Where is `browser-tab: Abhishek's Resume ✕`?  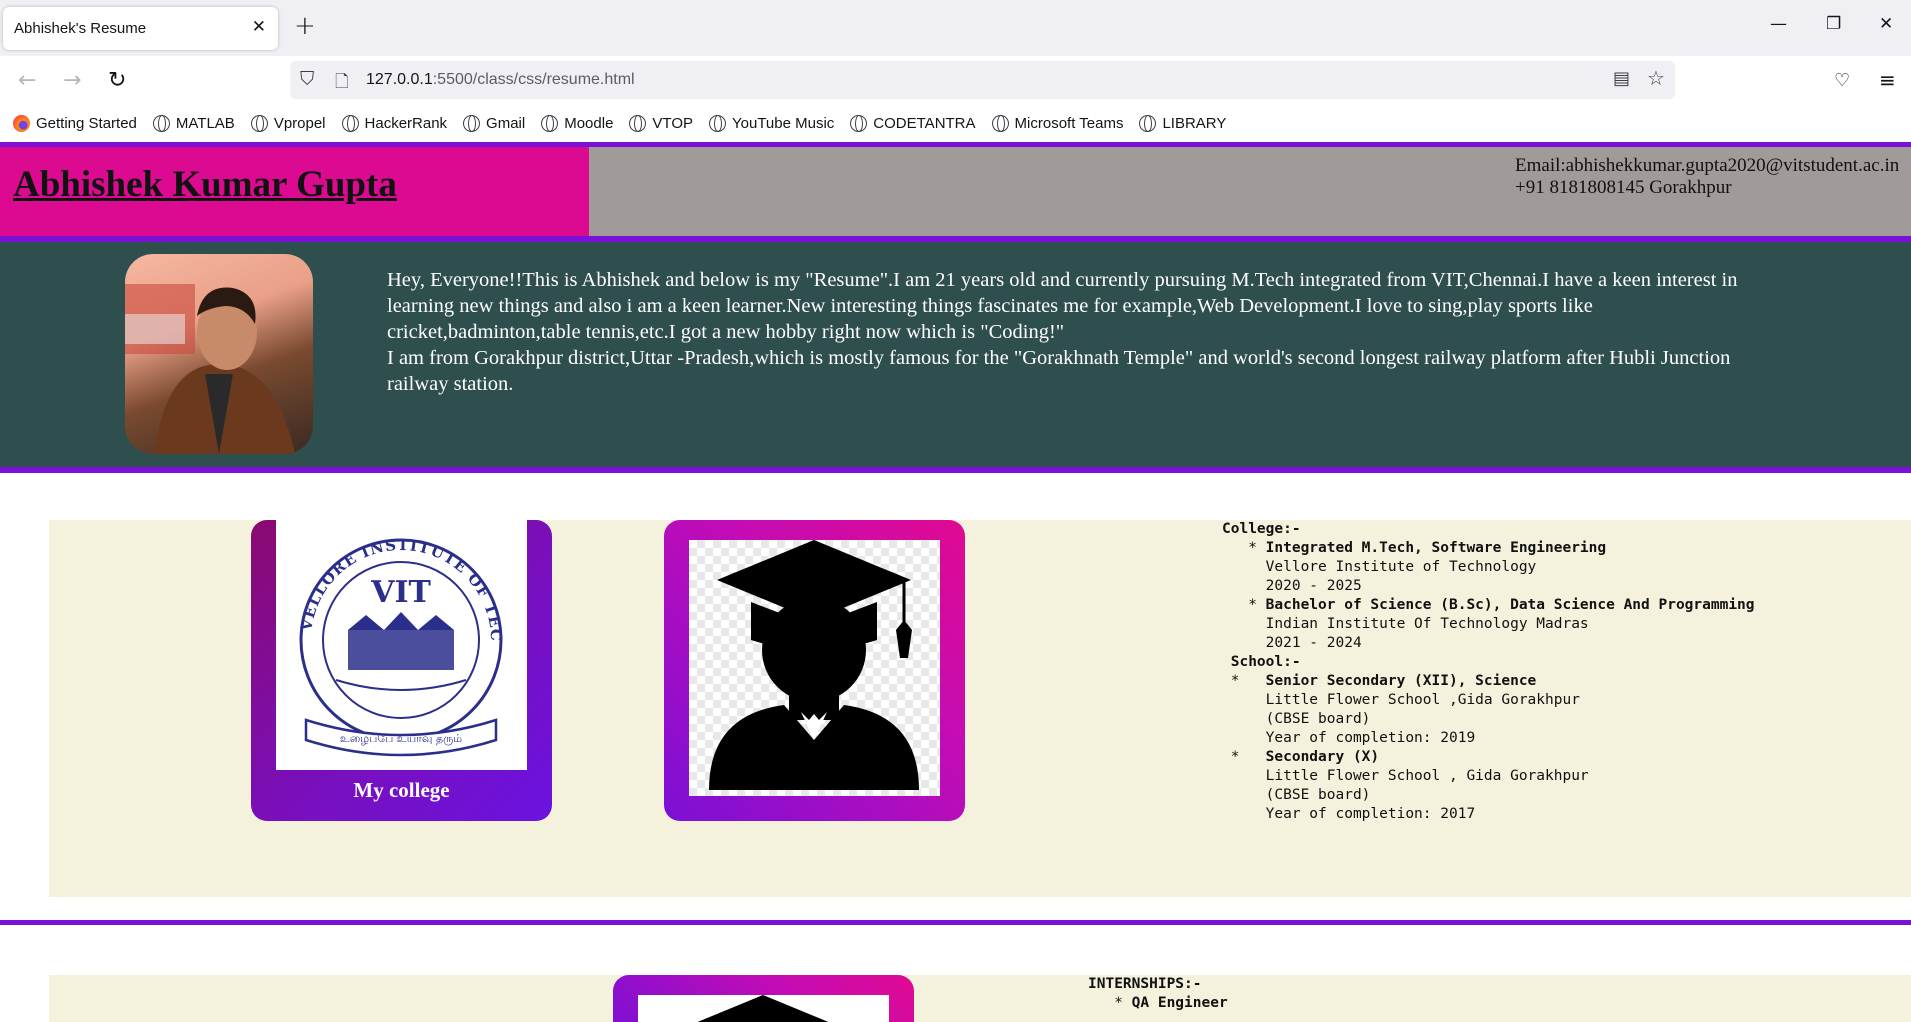
browser-tab: Abhishek's Resume ✕ is located at coordinates (140, 28).